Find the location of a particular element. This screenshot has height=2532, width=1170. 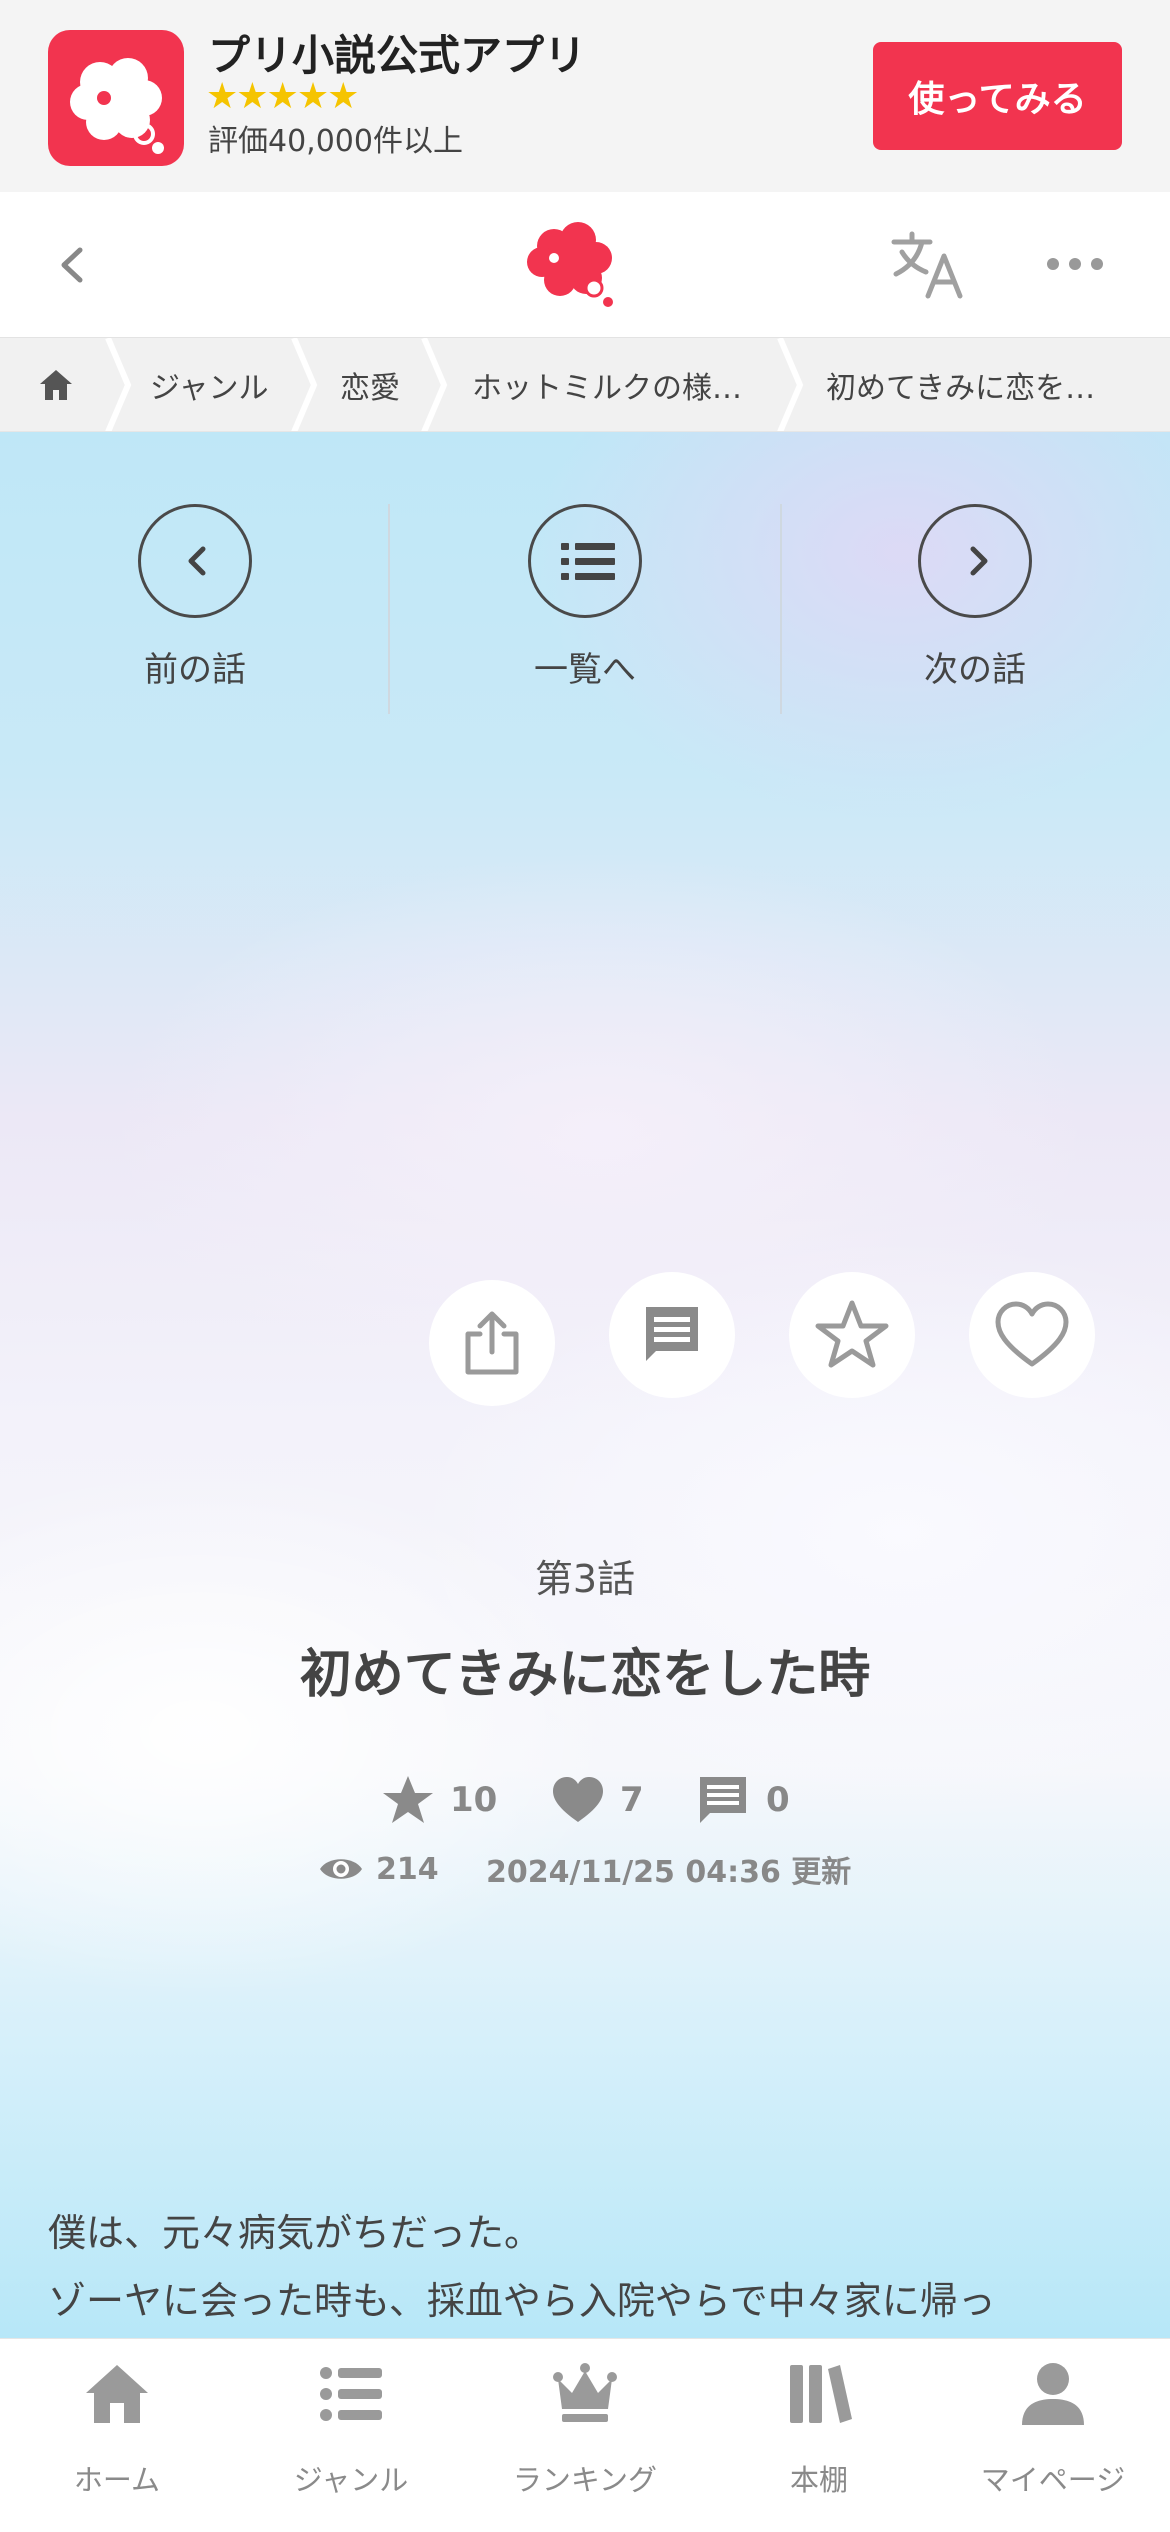

prev-circle is located at coordinates (195, 561).